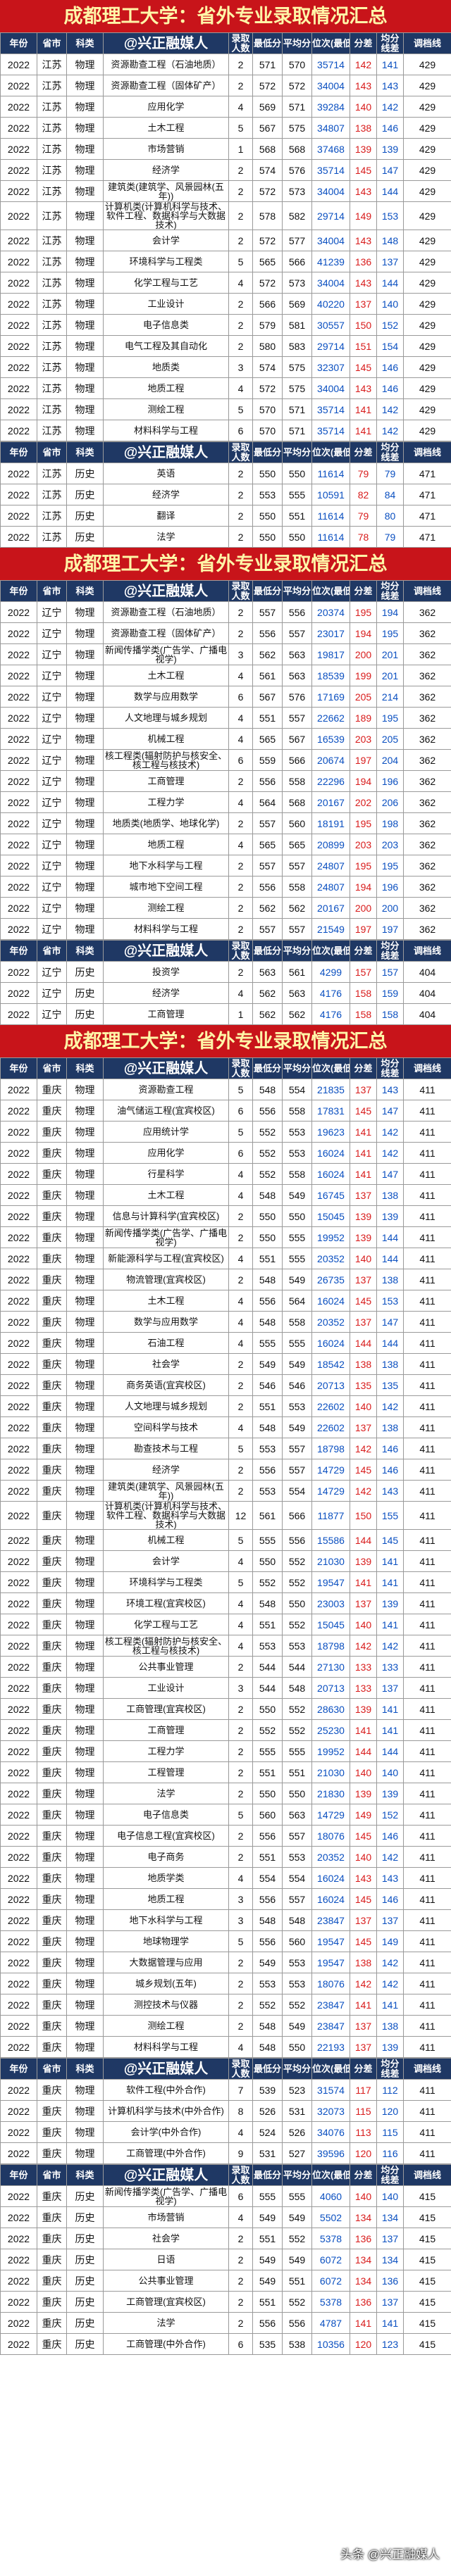  What do you see at coordinates (364, 2281) in the screenshot?
I see `table-cell: 134` at bounding box center [364, 2281].